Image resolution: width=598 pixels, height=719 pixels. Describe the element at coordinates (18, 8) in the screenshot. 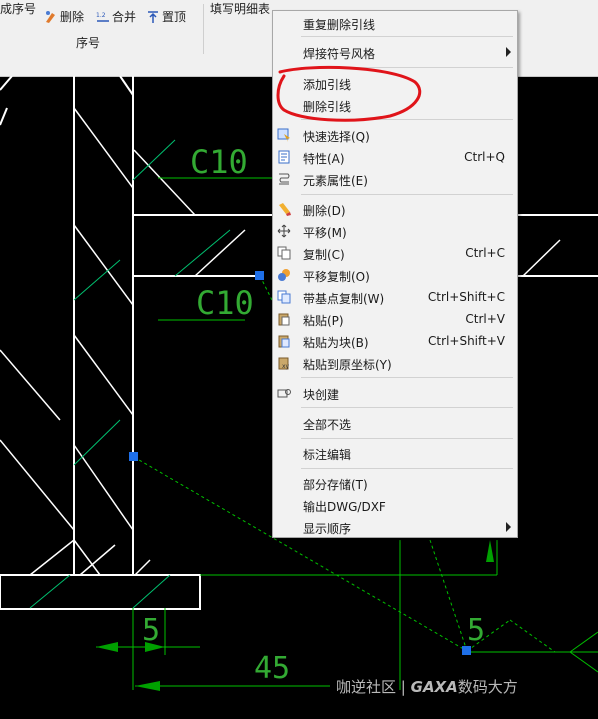

I see `generate-sequence-label: 成序号` at that location.